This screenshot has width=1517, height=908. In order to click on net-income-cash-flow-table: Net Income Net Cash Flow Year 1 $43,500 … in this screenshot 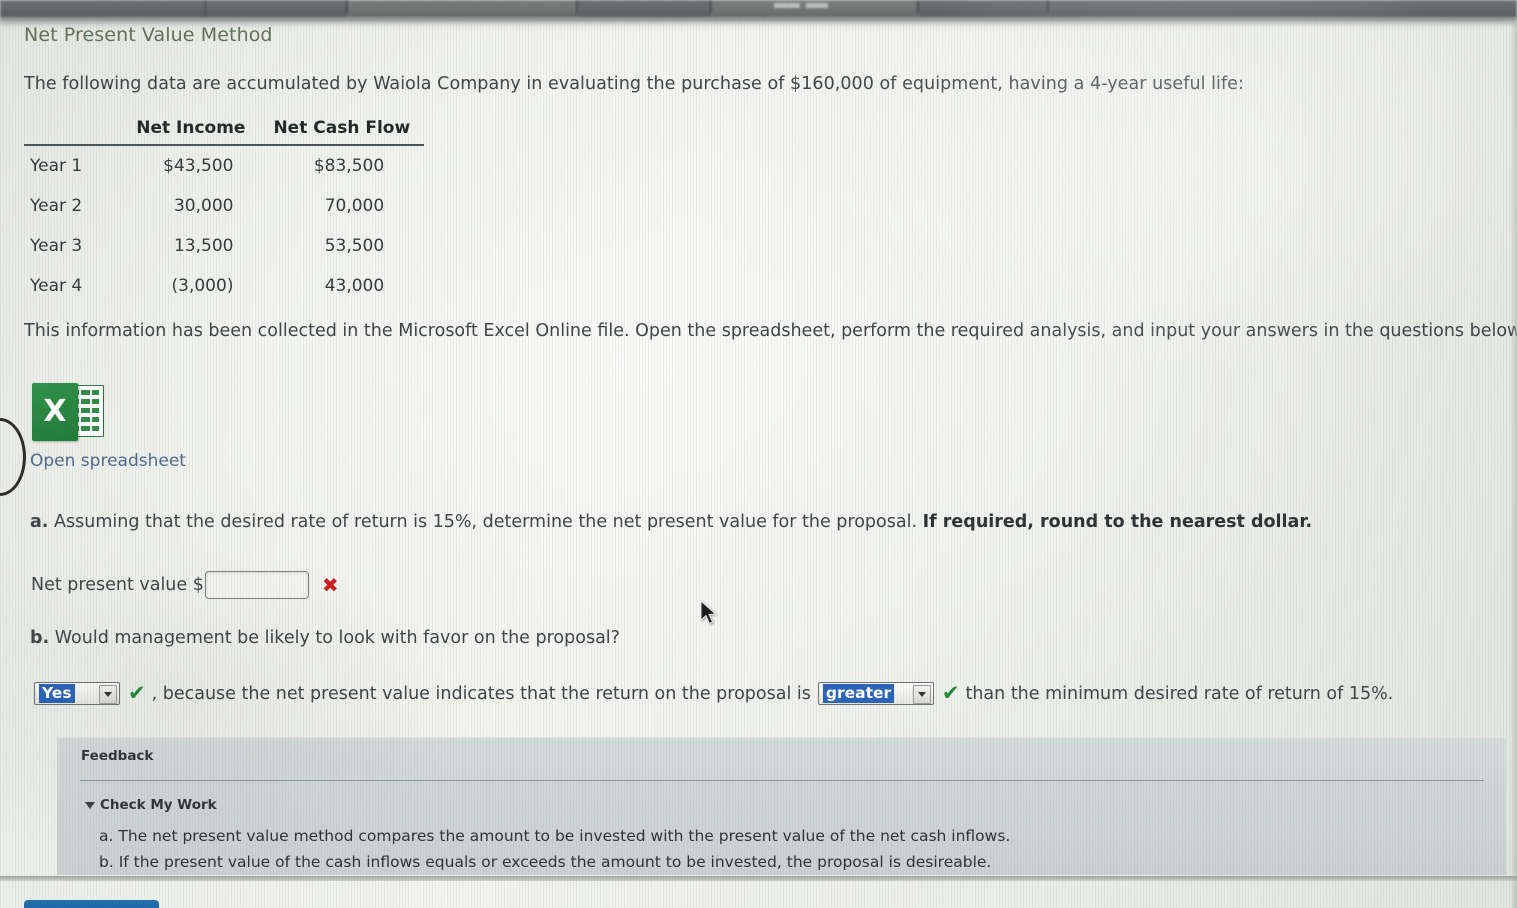, I will do `click(224, 212)`.